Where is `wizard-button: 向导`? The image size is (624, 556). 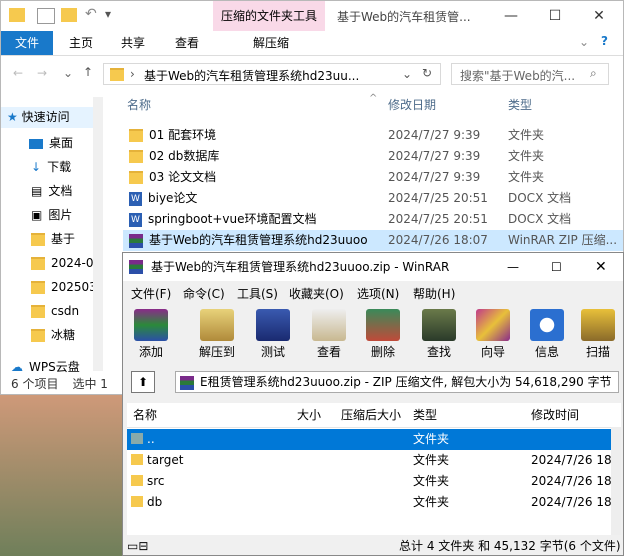
wizard-button: 向导 is located at coordinates (493, 336).